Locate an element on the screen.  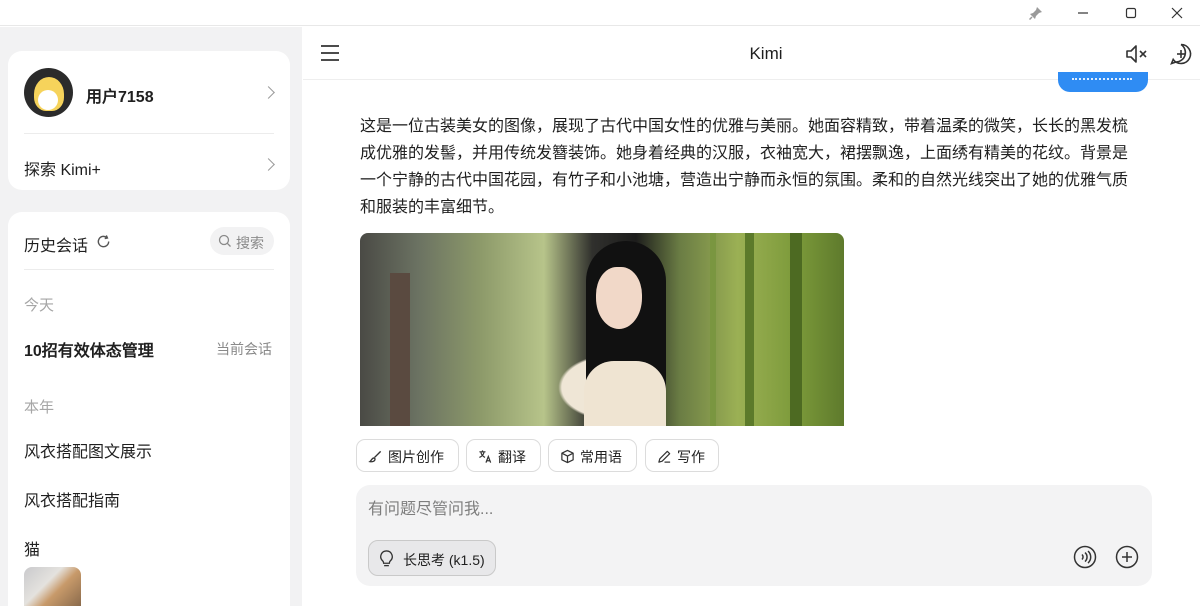
search-icon is located at coordinates (224, 240).